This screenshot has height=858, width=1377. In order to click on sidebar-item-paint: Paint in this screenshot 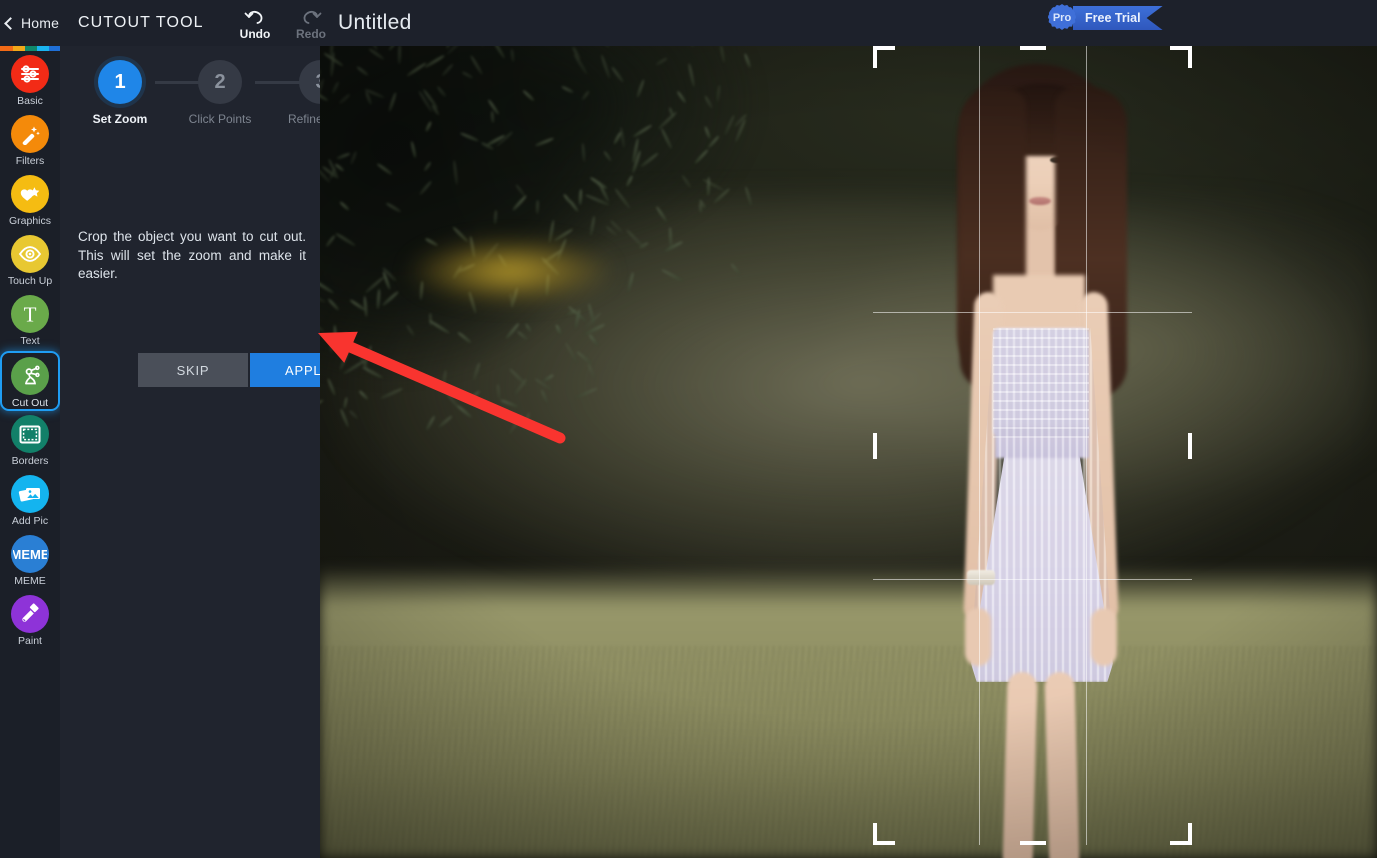, I will do `click(30, 621)`.